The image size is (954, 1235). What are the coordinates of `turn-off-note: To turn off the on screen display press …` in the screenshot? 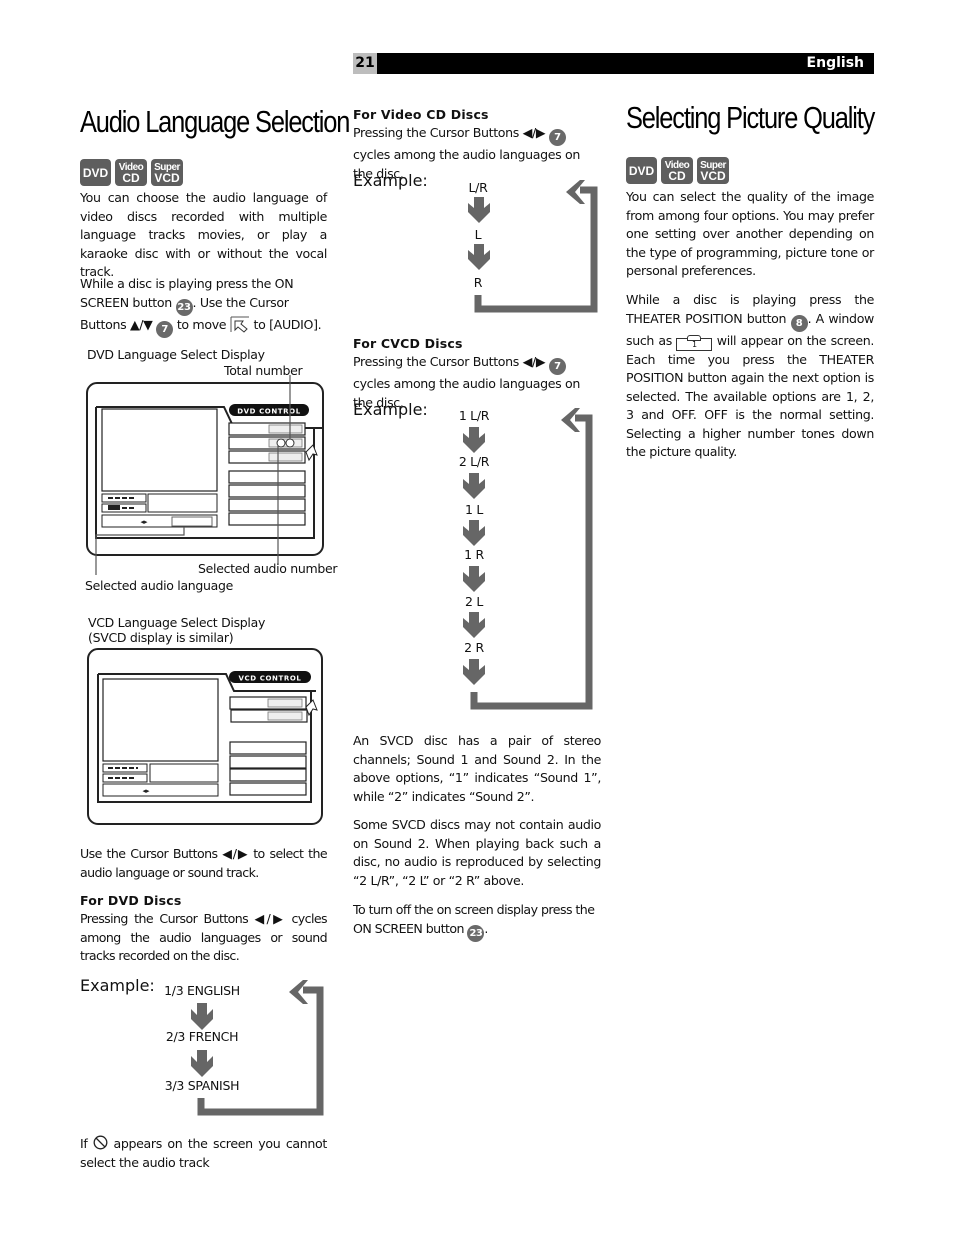 It's located at (477, 921).